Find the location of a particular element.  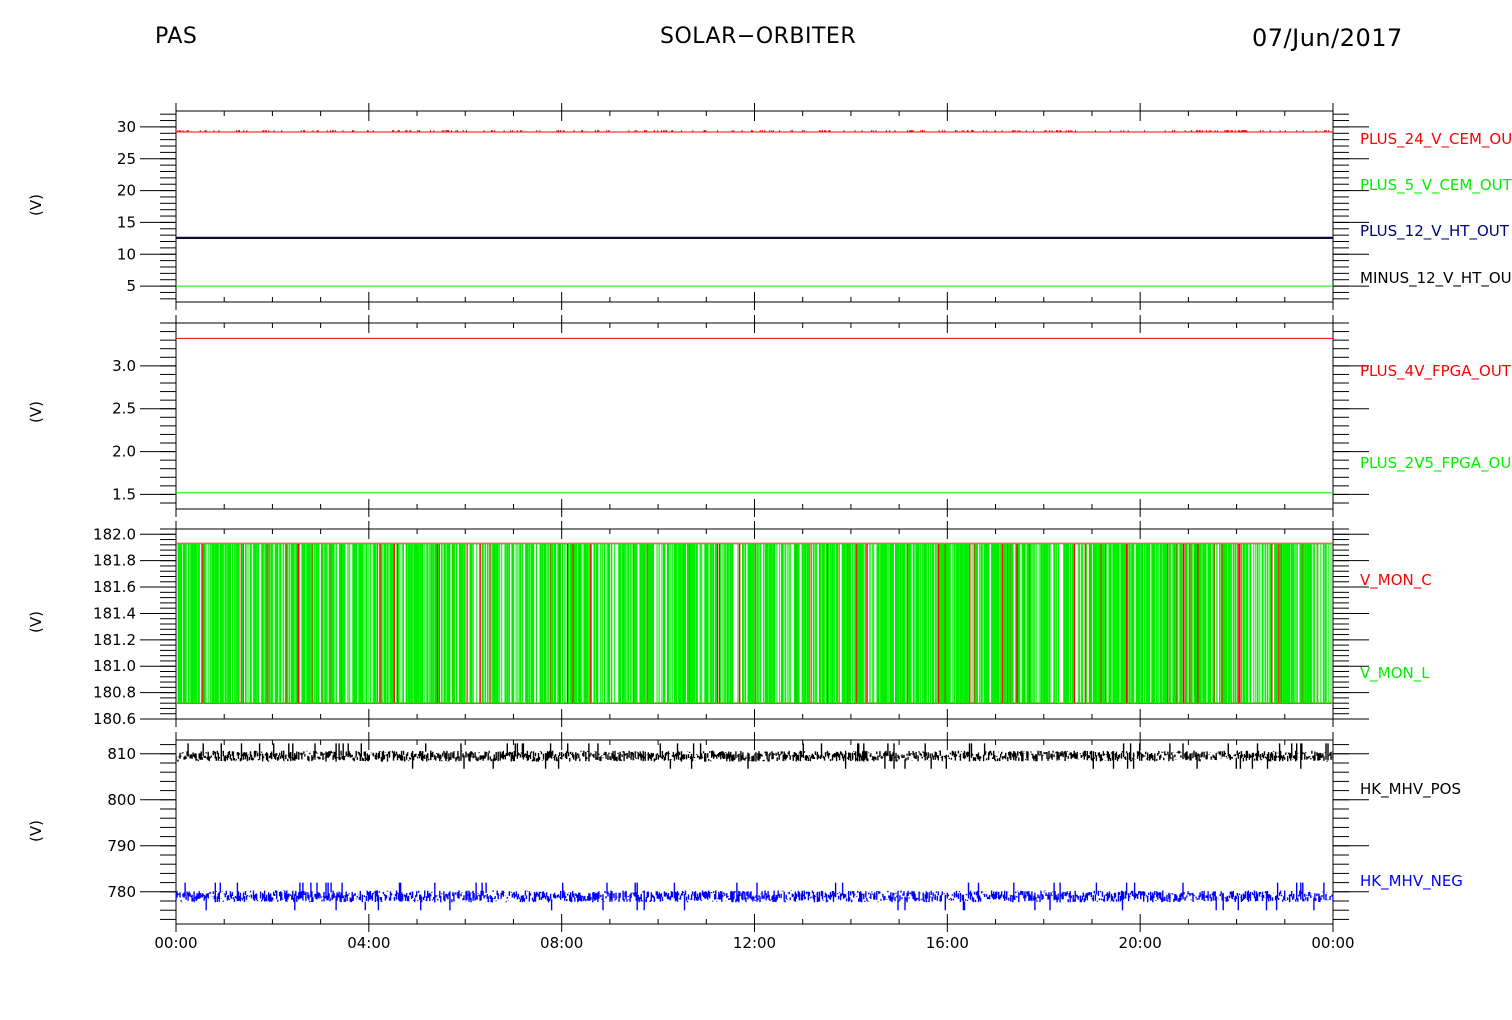

y-tick-label: 182.0 is located at coordinates (114, 534).